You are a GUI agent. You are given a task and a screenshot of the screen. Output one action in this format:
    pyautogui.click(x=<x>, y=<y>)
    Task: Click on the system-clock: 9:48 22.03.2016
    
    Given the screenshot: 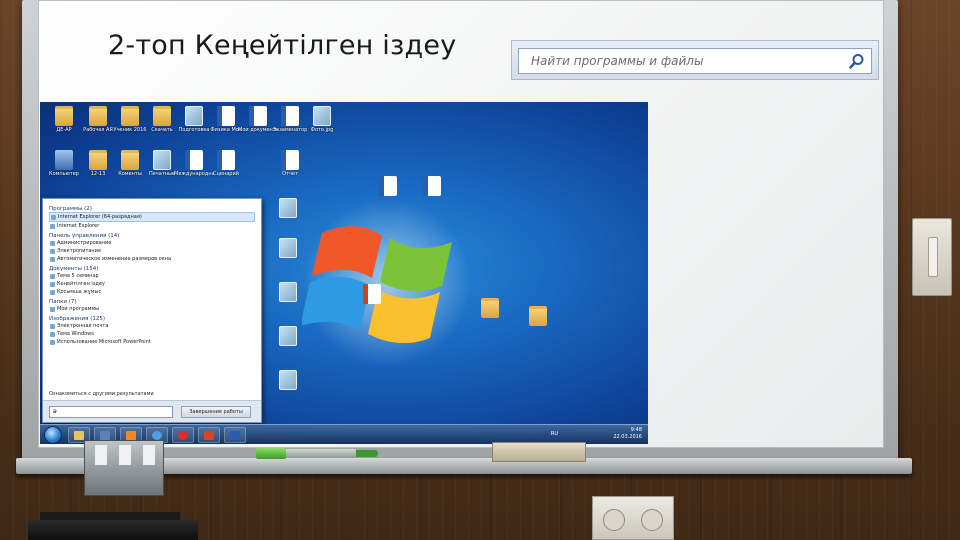 What is the action you would take?
    pyautogui.click(x=627, y=434)
    